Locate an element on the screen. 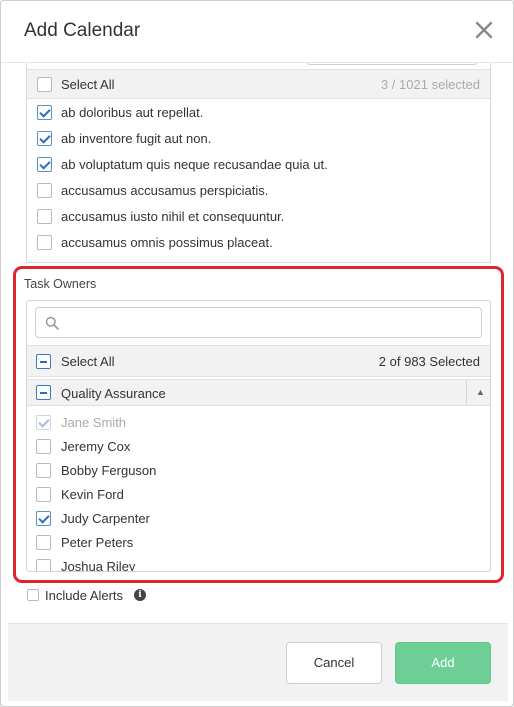  item-label: ab inventore fugit aut non. is located at coordinates (136, 138).